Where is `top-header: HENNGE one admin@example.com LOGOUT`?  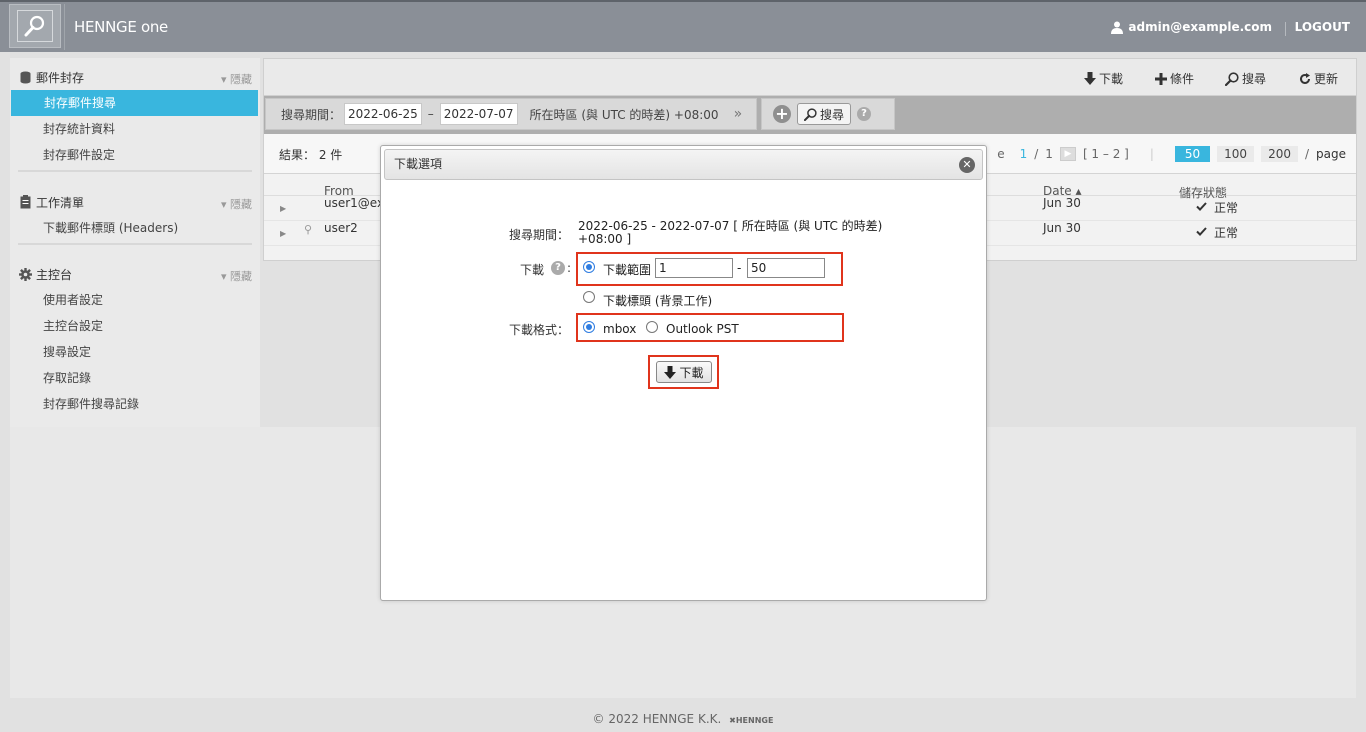
top-header: HENNGE one admin@example.com LOGOUT is located at coordinates (683, 26).